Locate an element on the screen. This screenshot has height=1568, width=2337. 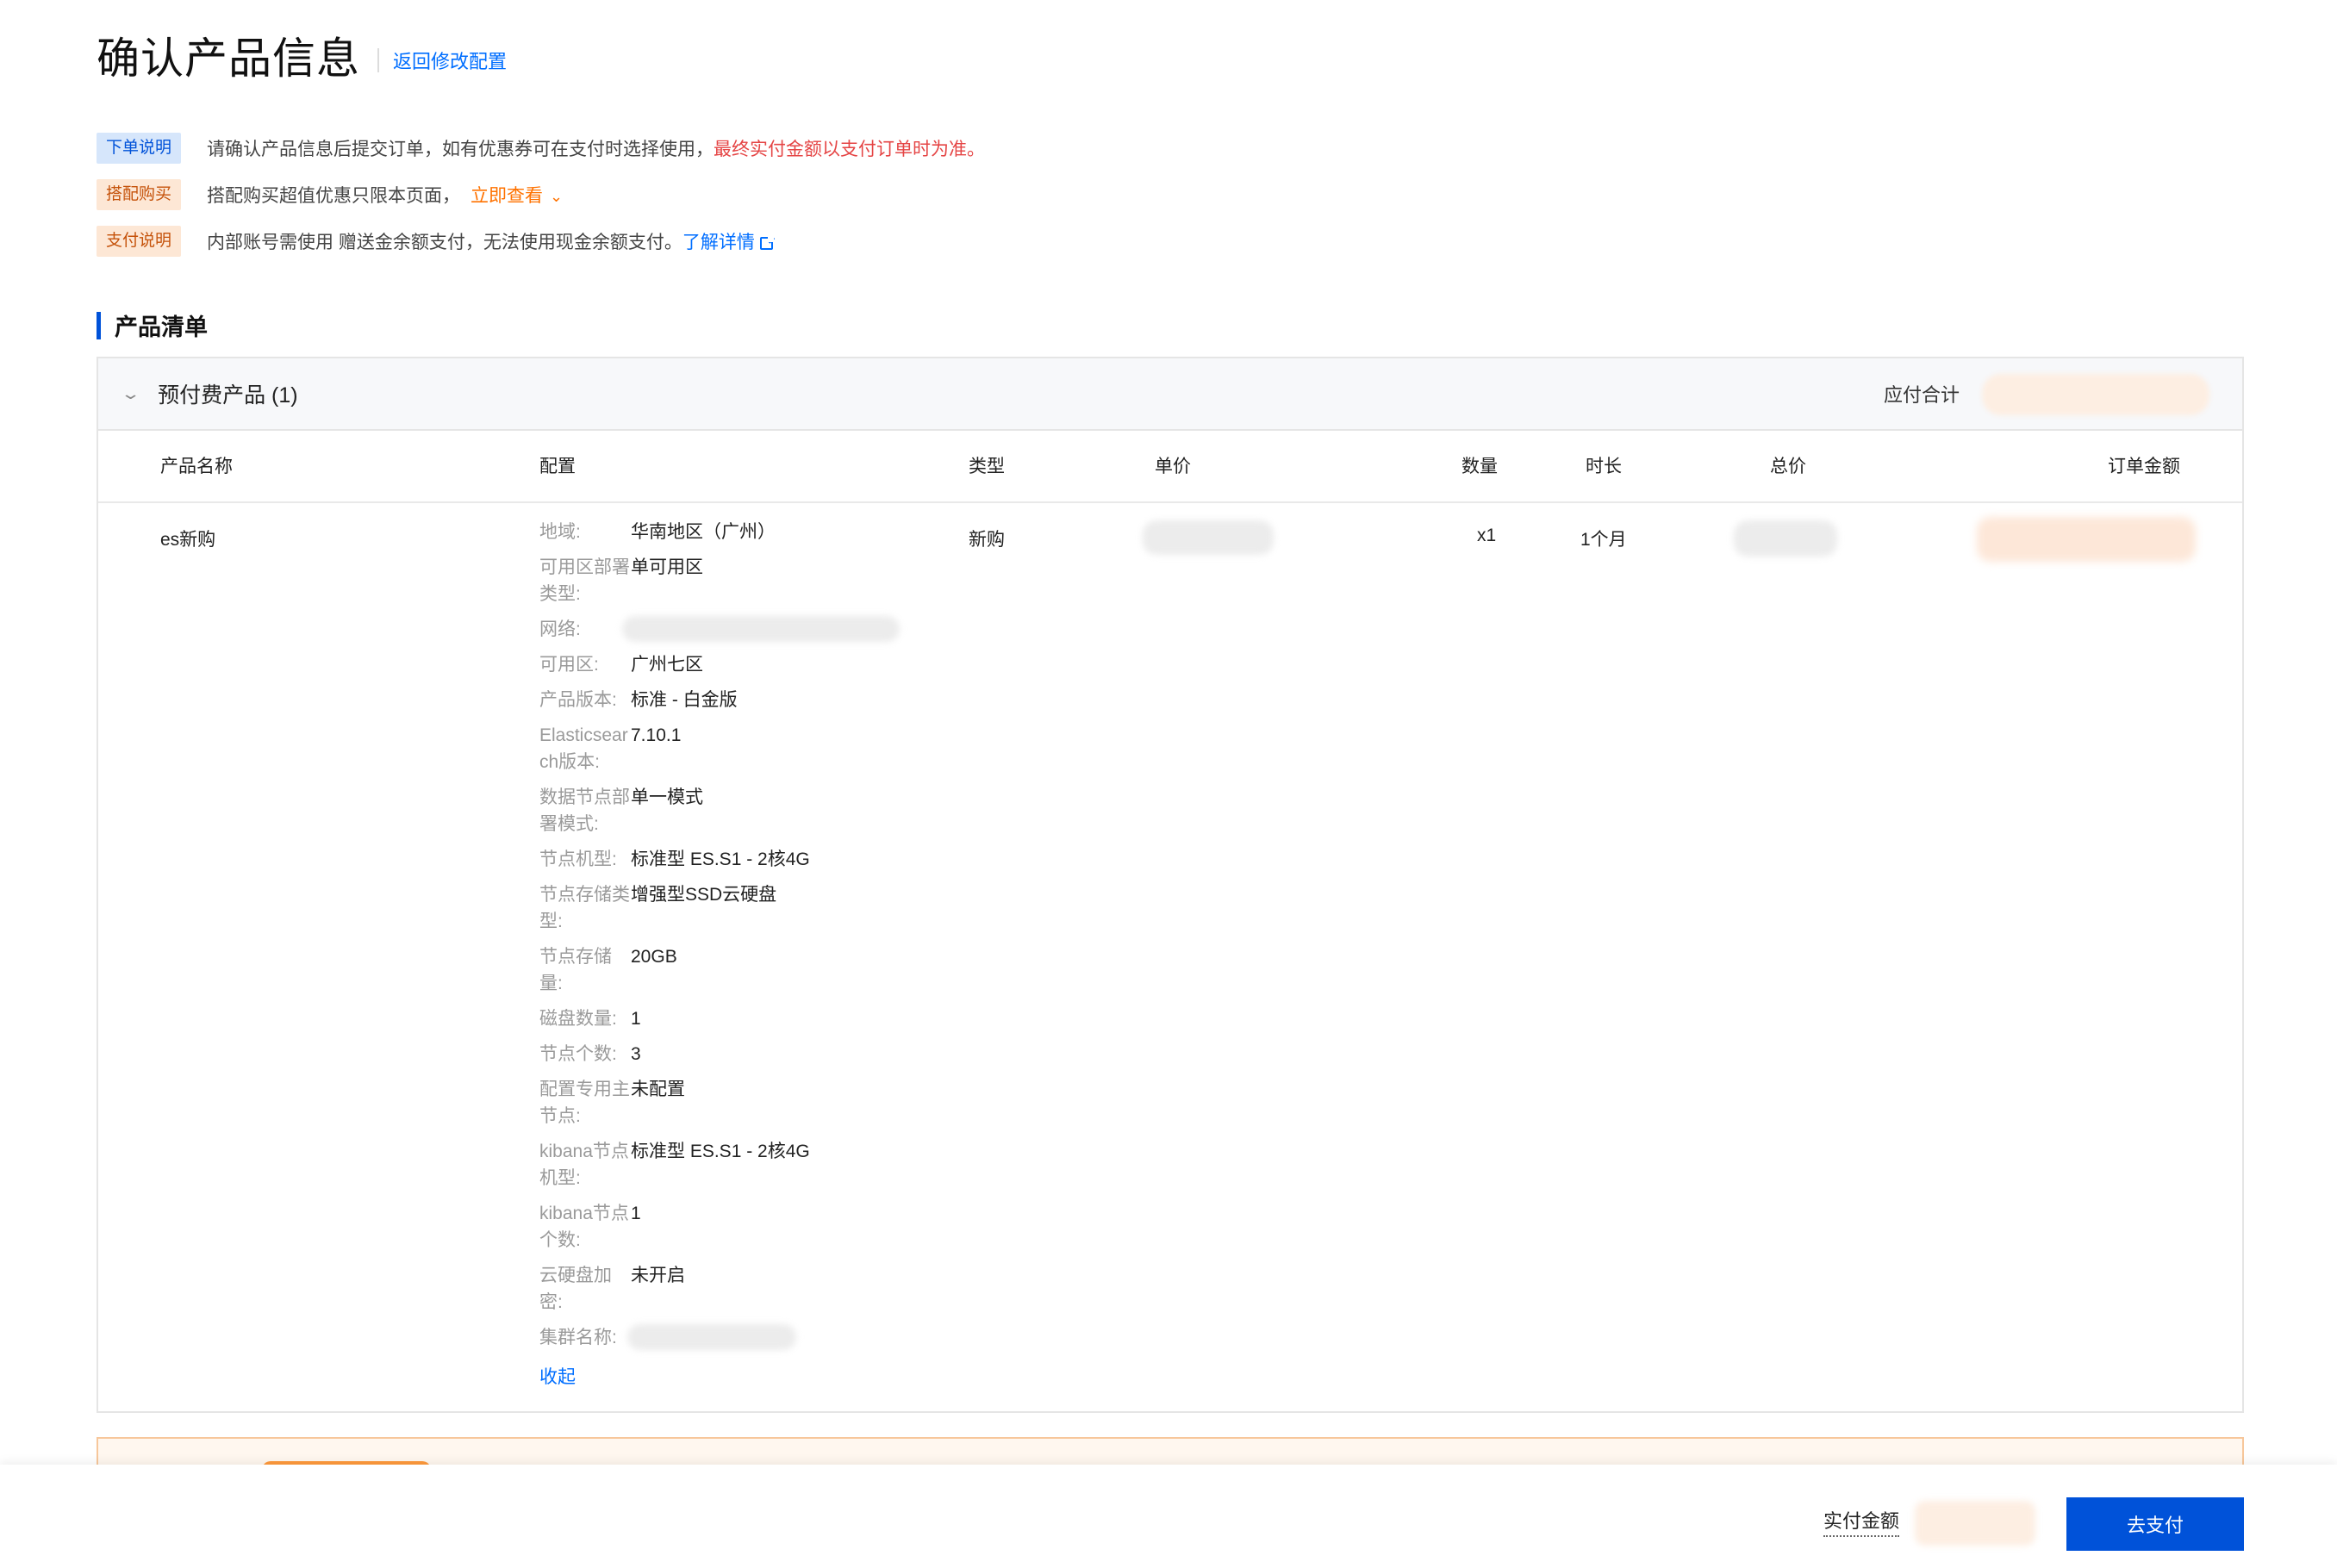
config-item: 集群名称: is located at coordinates (737, 1338).